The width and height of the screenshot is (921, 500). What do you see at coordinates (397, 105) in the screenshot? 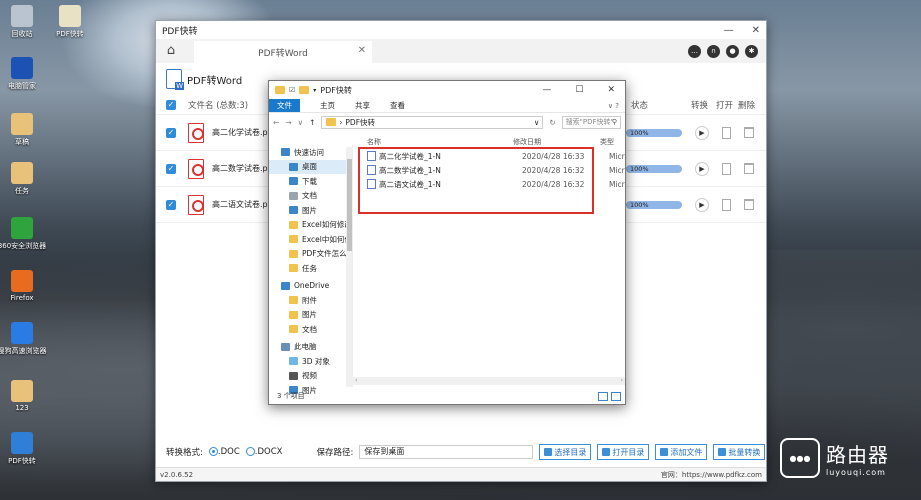
I see `ribbon-tab-view: 查看` at bounding box center [397, 105].